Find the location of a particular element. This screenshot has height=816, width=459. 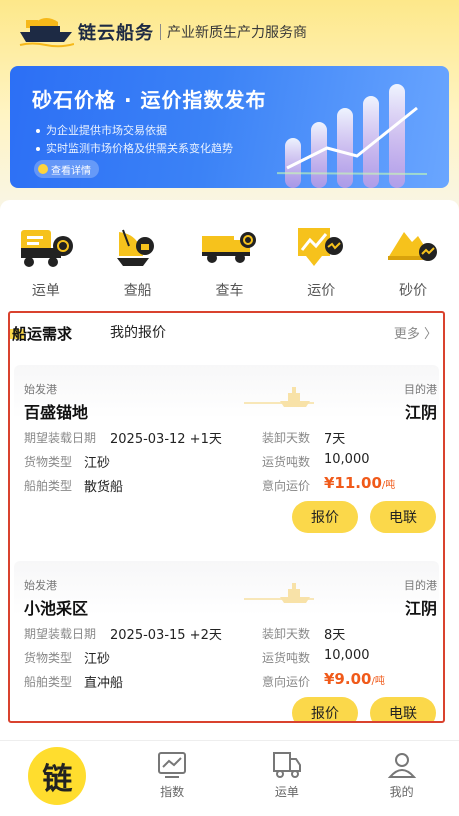

ship-logo-icon is located at coordinates (46, 32).